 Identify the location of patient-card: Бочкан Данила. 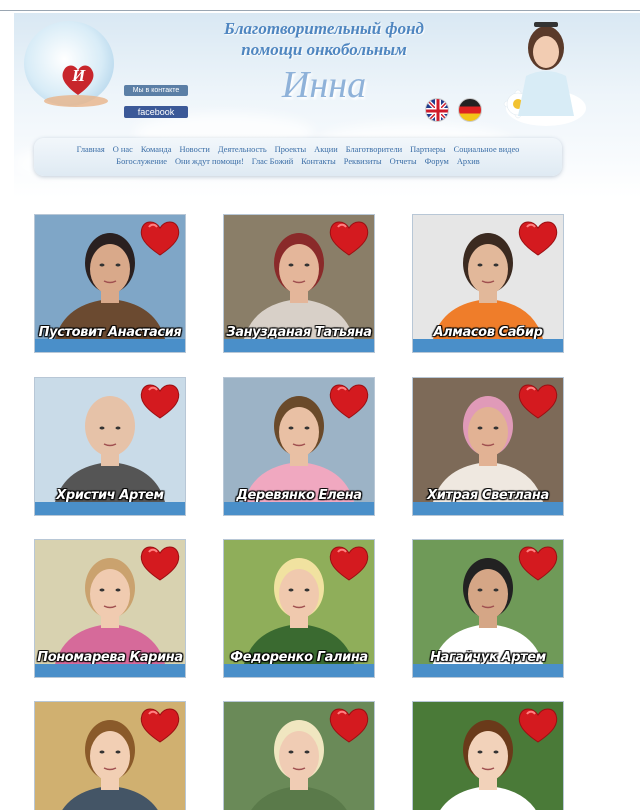
(110, 755).